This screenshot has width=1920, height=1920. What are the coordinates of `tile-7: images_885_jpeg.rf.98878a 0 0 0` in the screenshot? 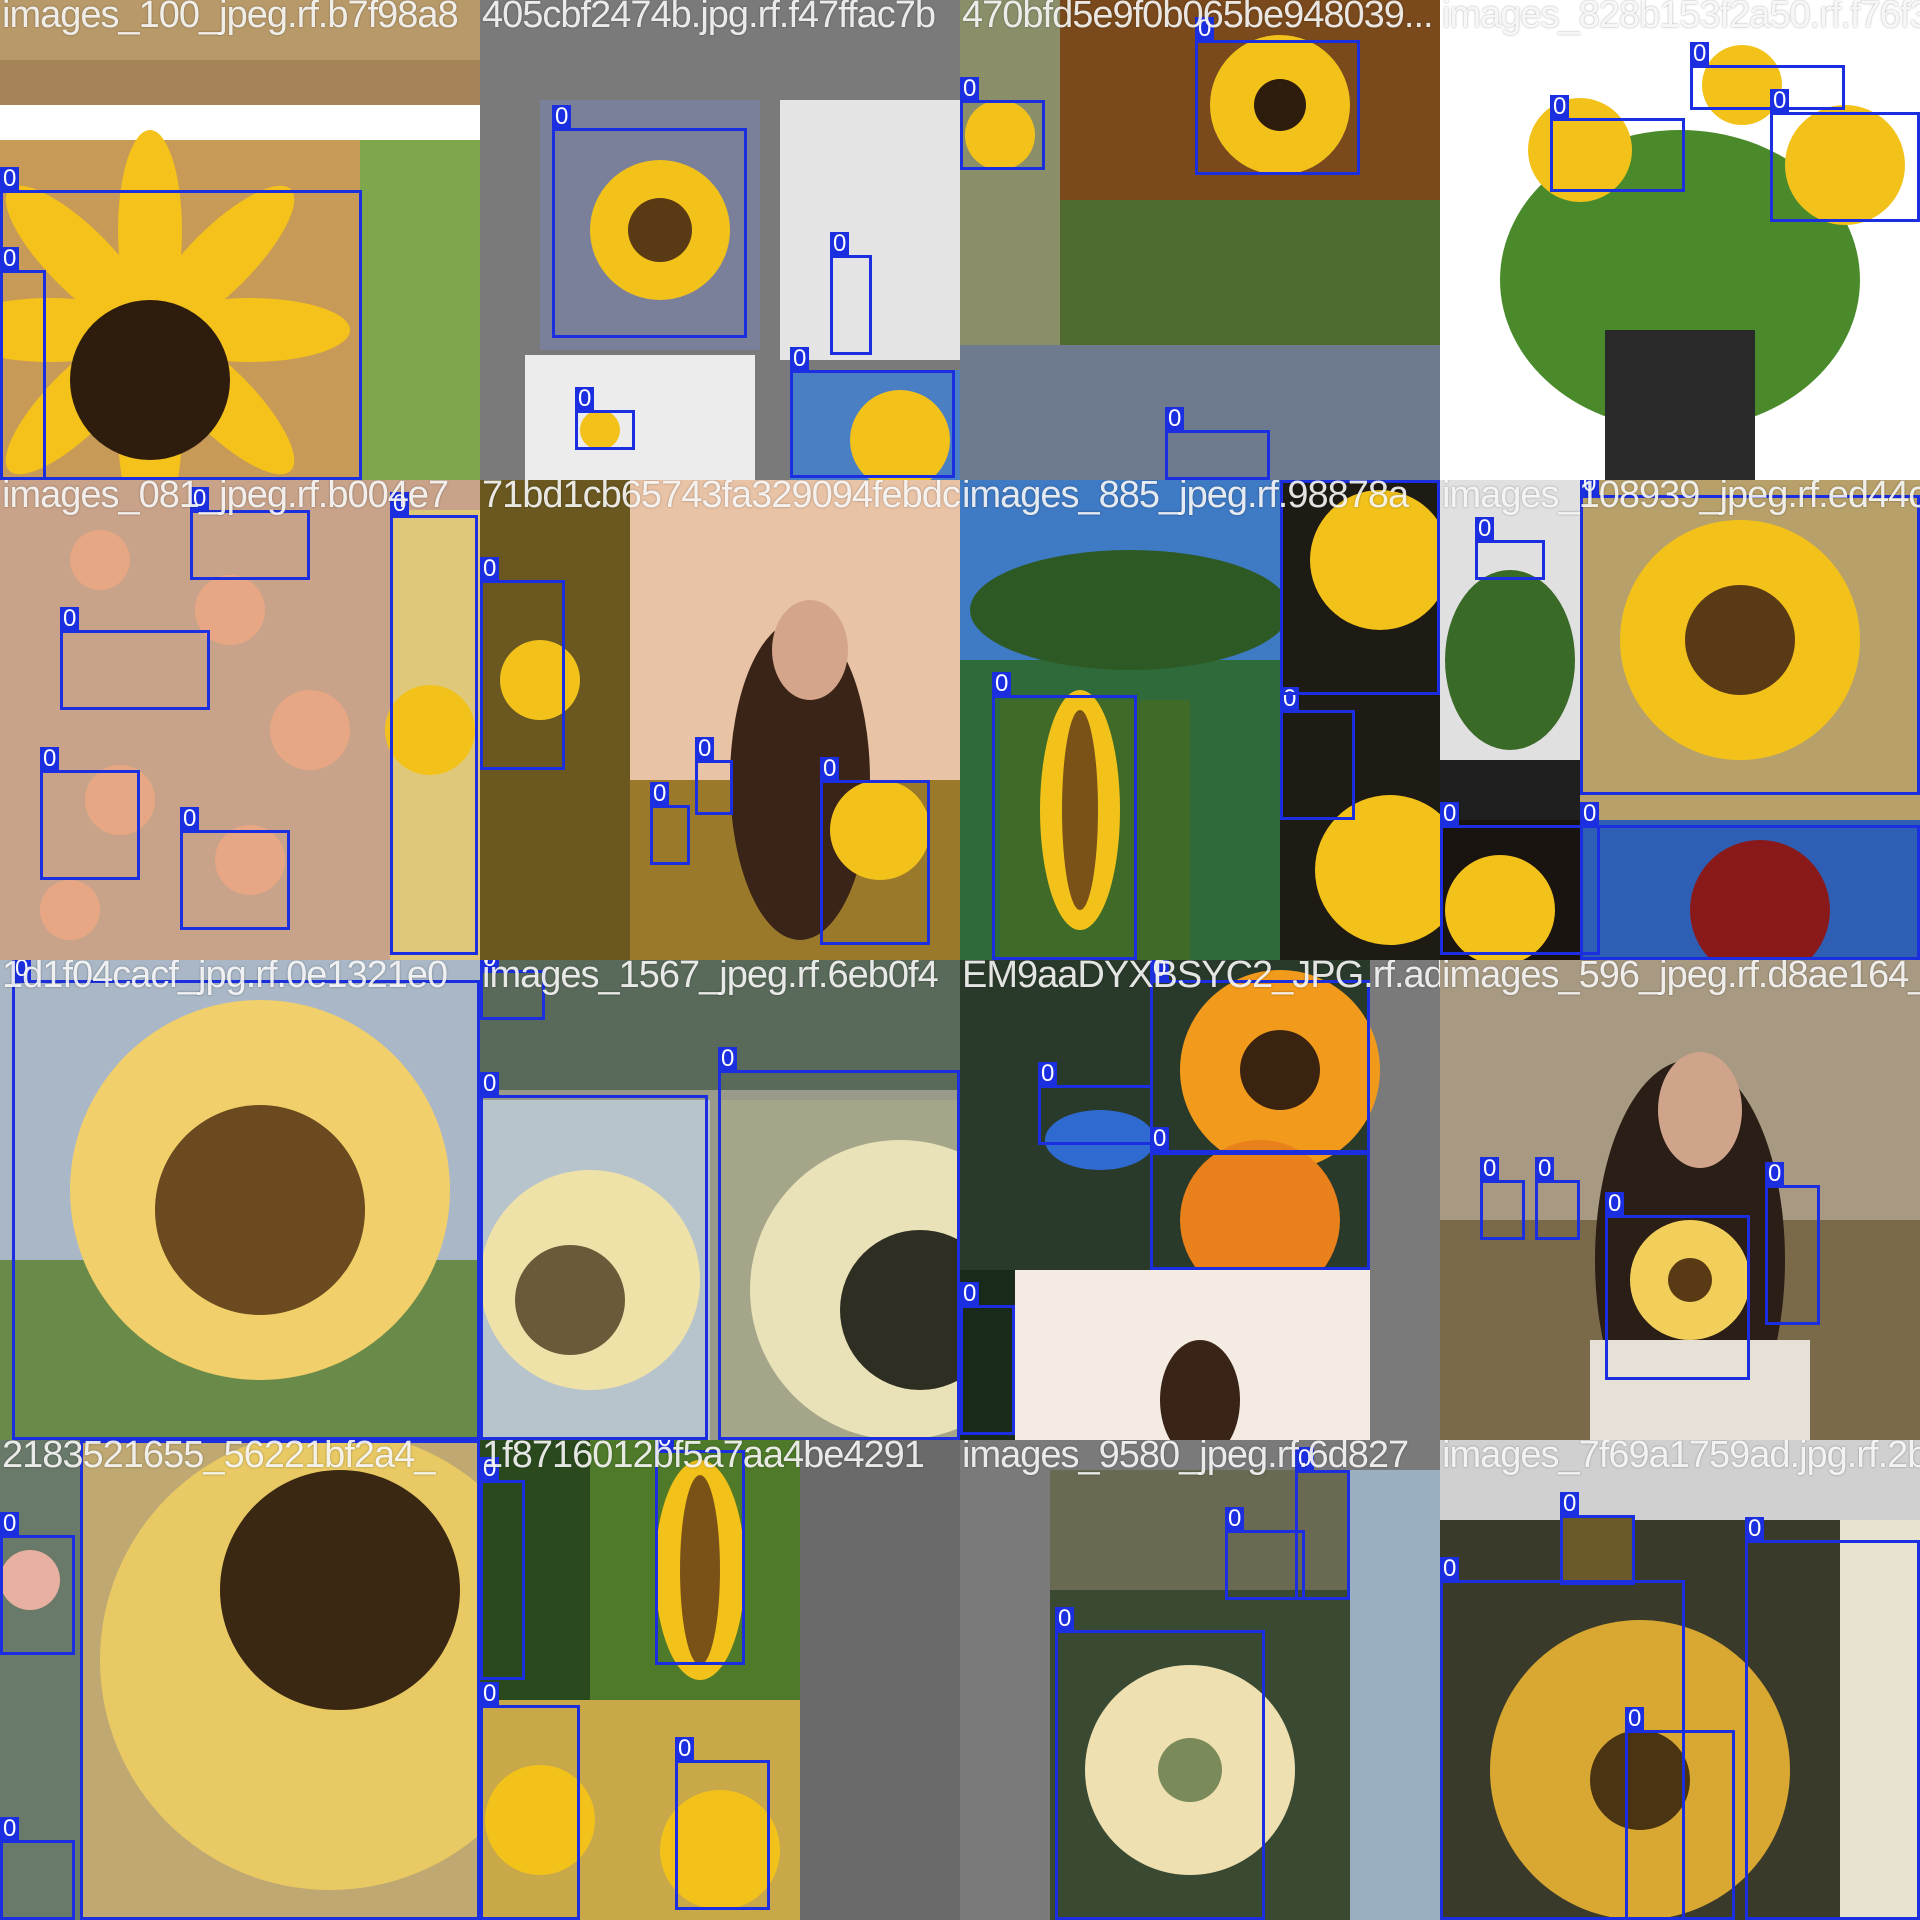 It's located at (1200, 720).